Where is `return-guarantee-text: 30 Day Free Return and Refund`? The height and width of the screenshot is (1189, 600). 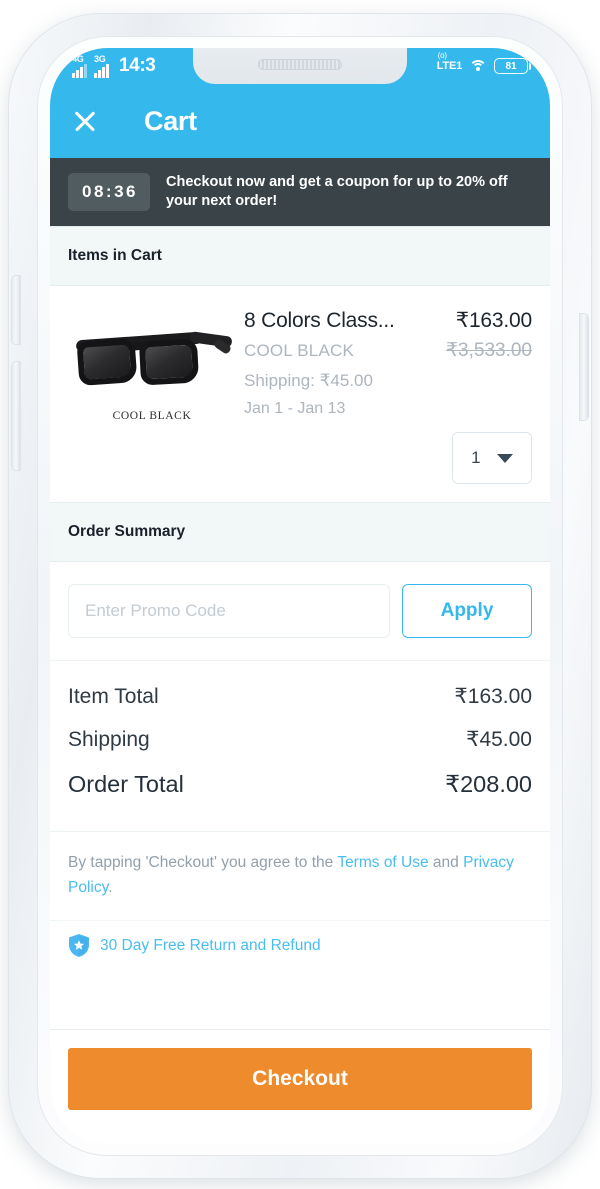
return-guarantee-text: 30 Day Free Return and Refund is located at coordinates (210, 945).